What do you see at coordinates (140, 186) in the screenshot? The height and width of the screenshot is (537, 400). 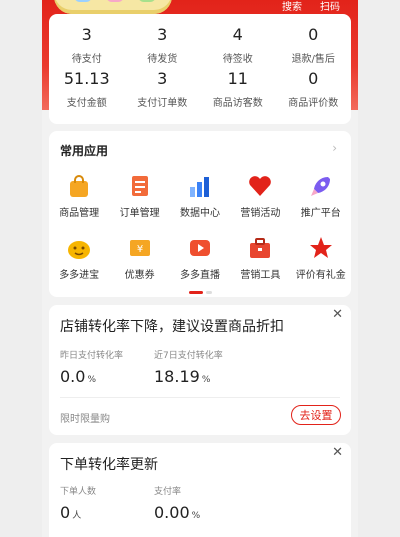 I see `order-scroll-icon` at bounding box center [140, 186].